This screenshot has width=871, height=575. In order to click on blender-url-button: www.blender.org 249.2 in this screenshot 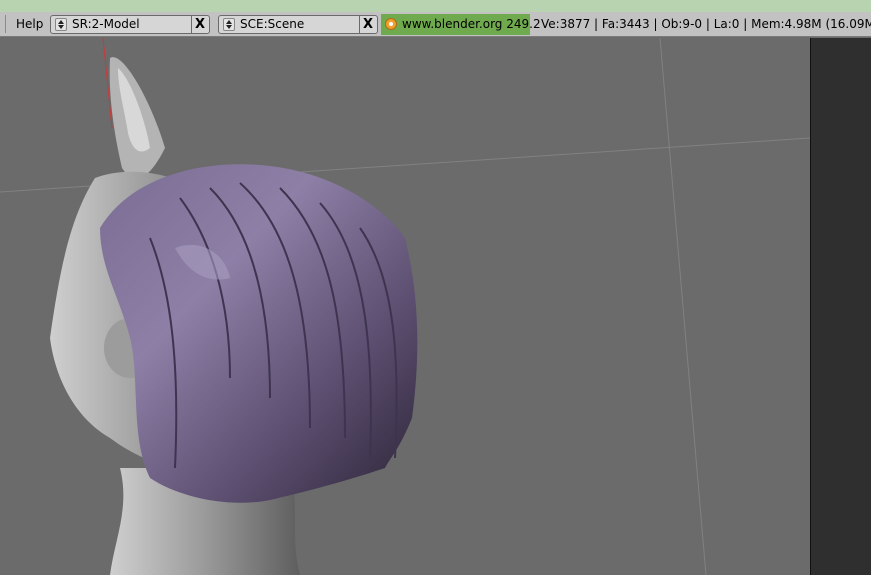, I will do `click(461, 24)`.